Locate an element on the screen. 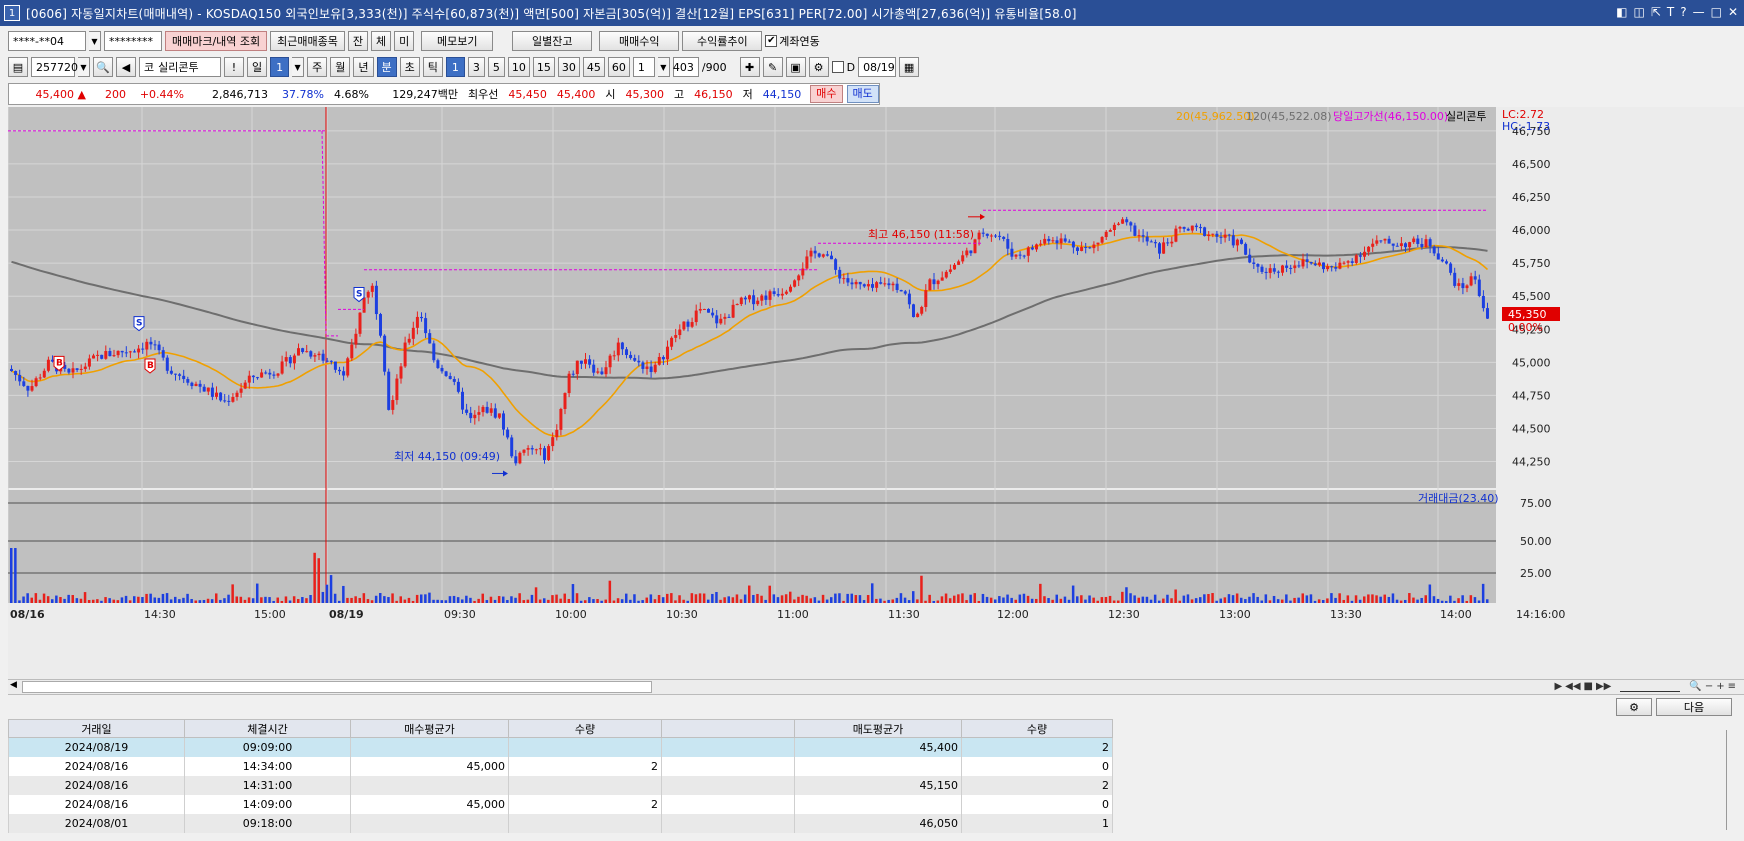 This screenshot has height=841, width=1744. scroll-left-icon: ◀ is located at coordinates (13, 685).